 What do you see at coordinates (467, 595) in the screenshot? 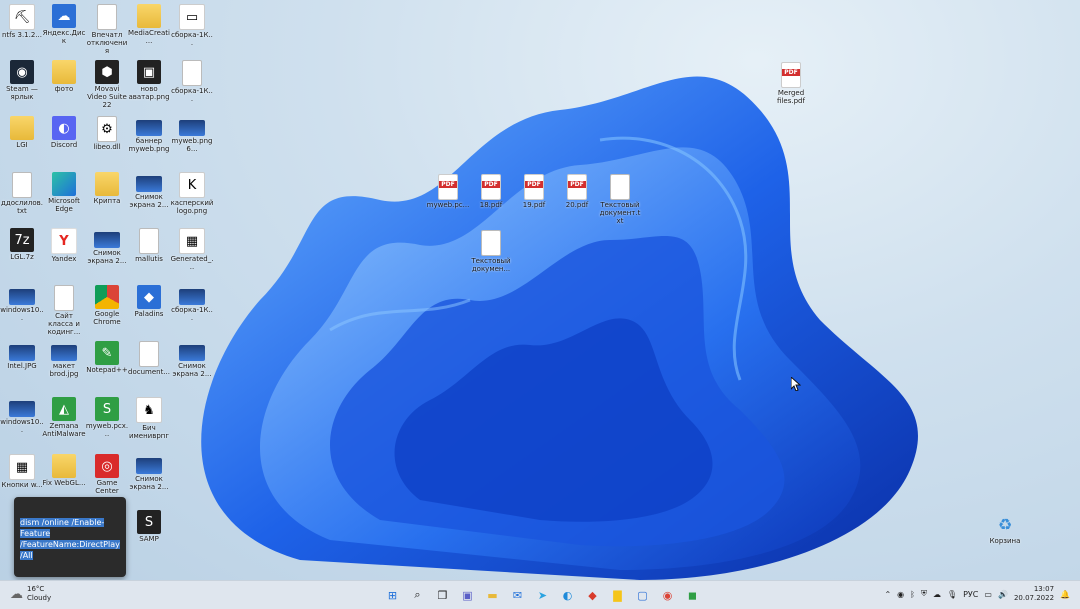
I see `teams-chat-button: ▣` at bounding box center [467, 595].